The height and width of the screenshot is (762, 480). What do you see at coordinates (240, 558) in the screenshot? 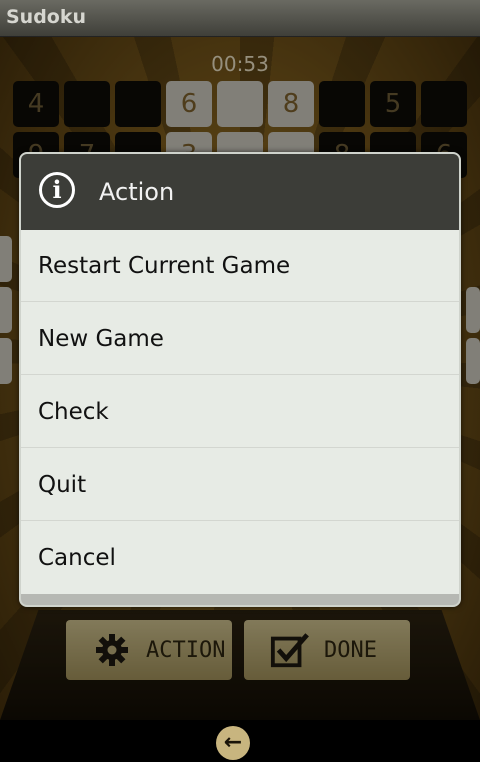
I see `menu-item-cancel: Cancel` at bounding box center [240, 558].